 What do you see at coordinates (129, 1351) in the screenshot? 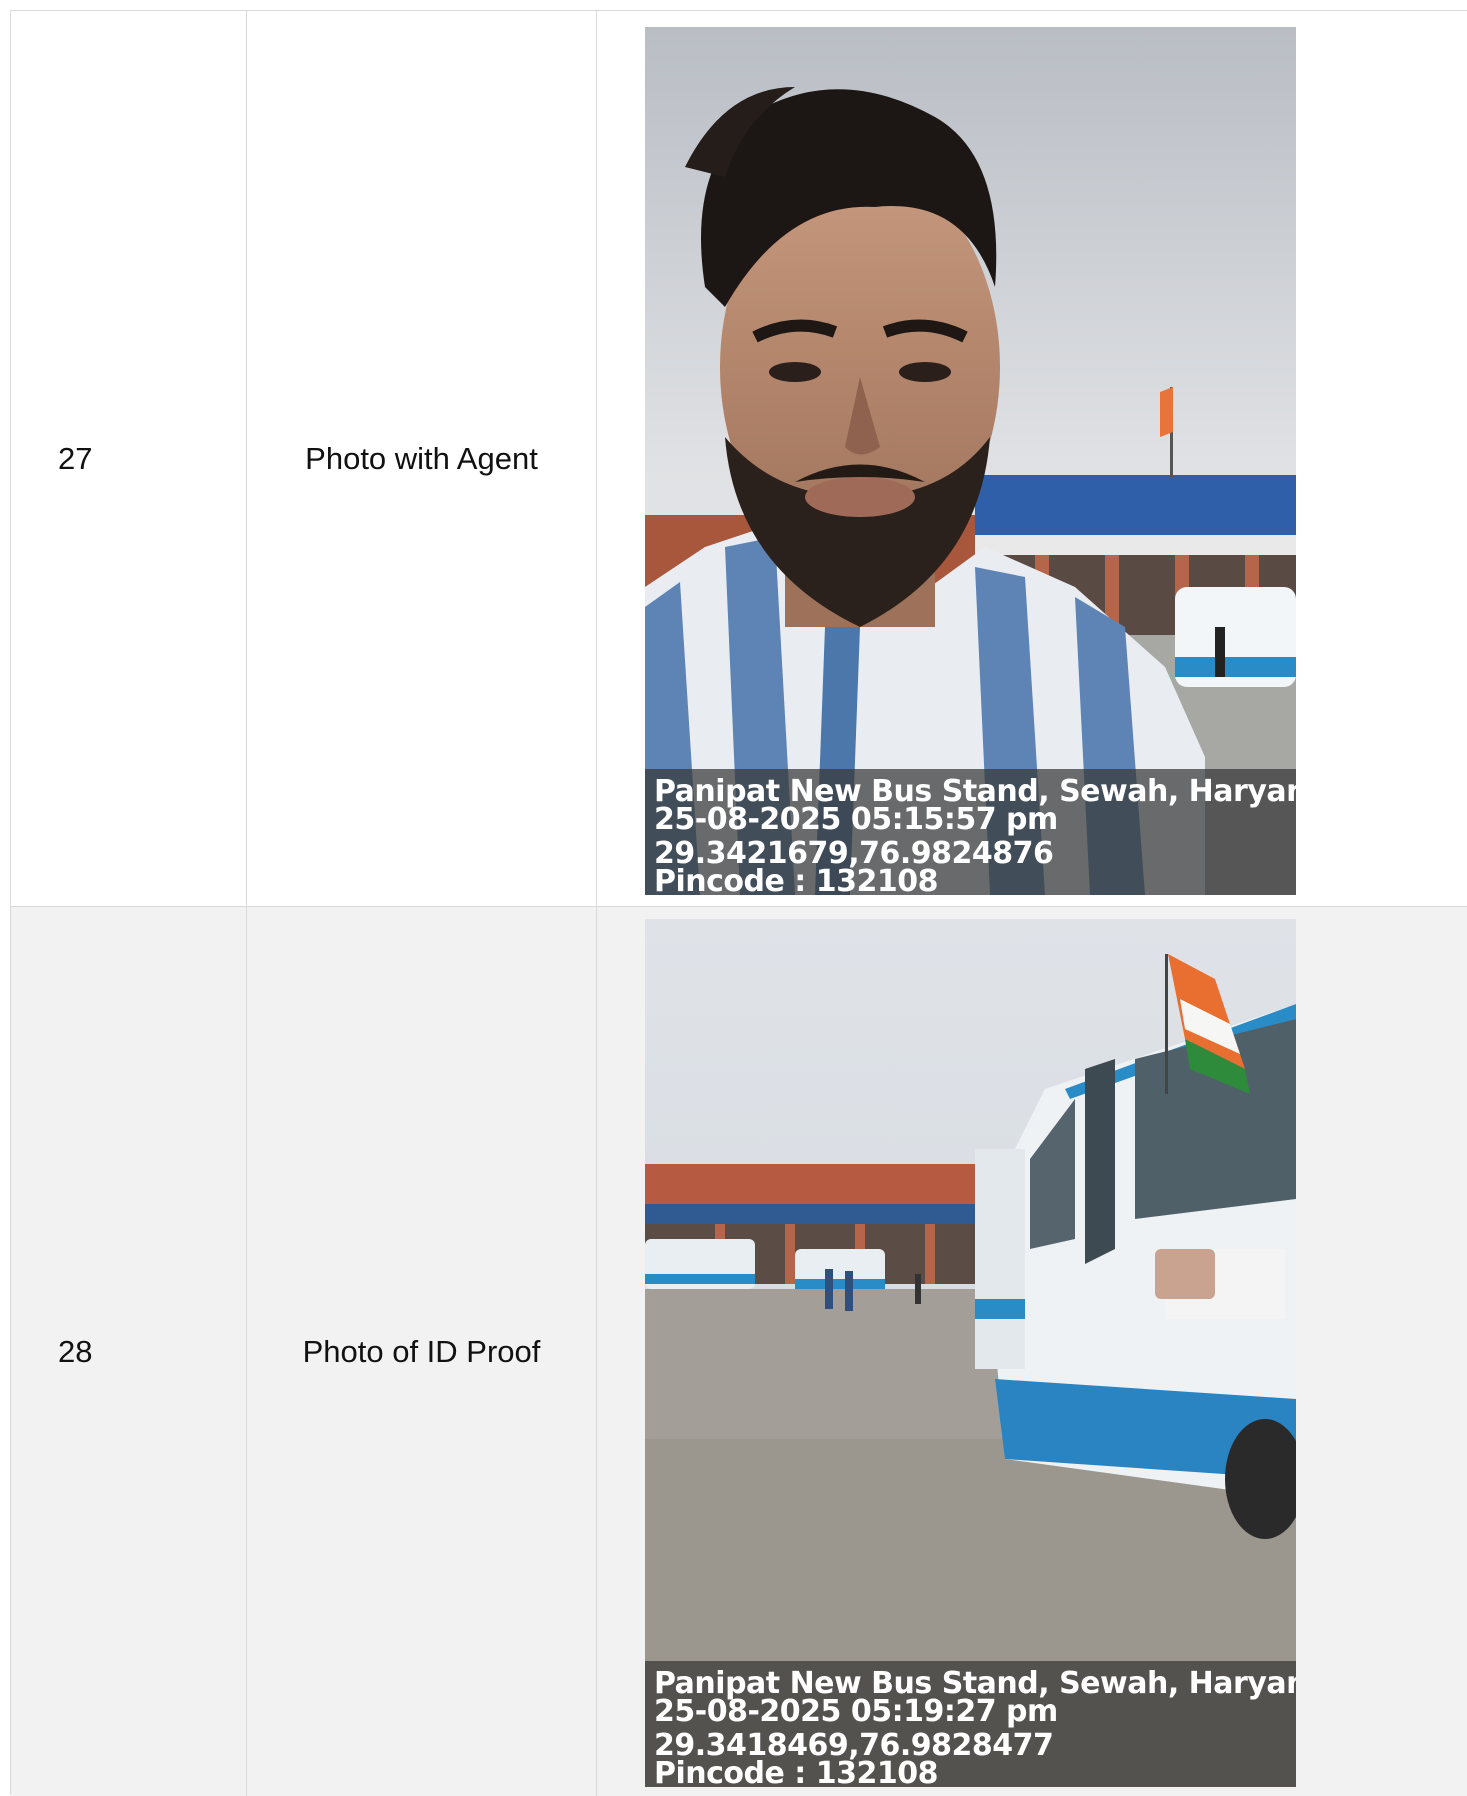
I see `row-number-cell: 28` at bounding box center [129, 1351].